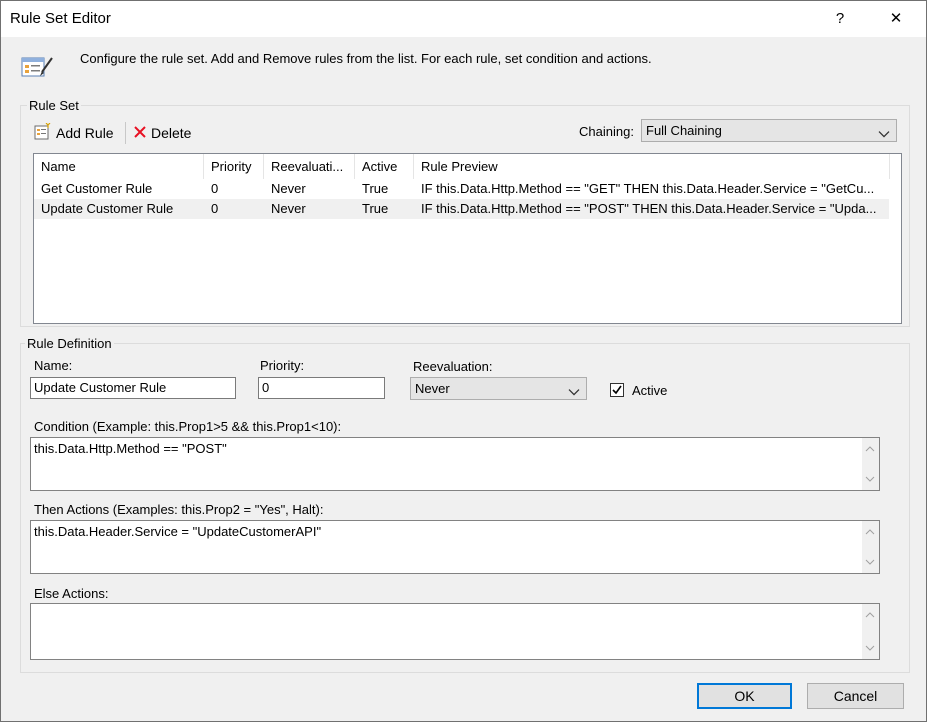  Describe the element at coordinates (282, 365) in the screenshot. I see `priority-label: Priority:` at that location.